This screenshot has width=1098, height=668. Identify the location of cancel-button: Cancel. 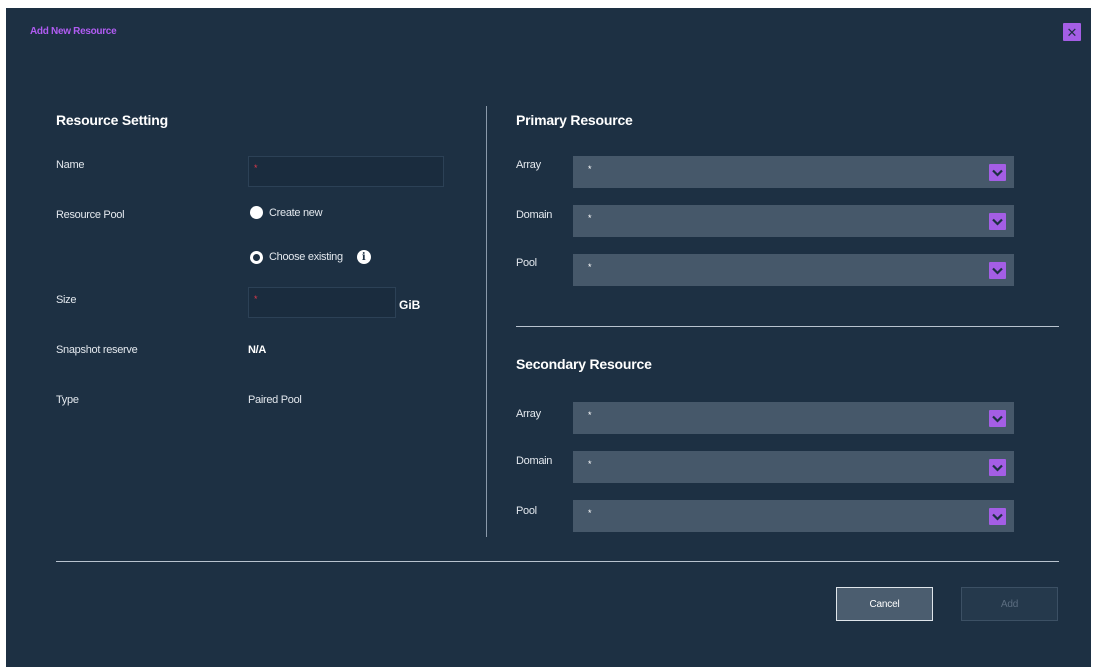
(884, 604).